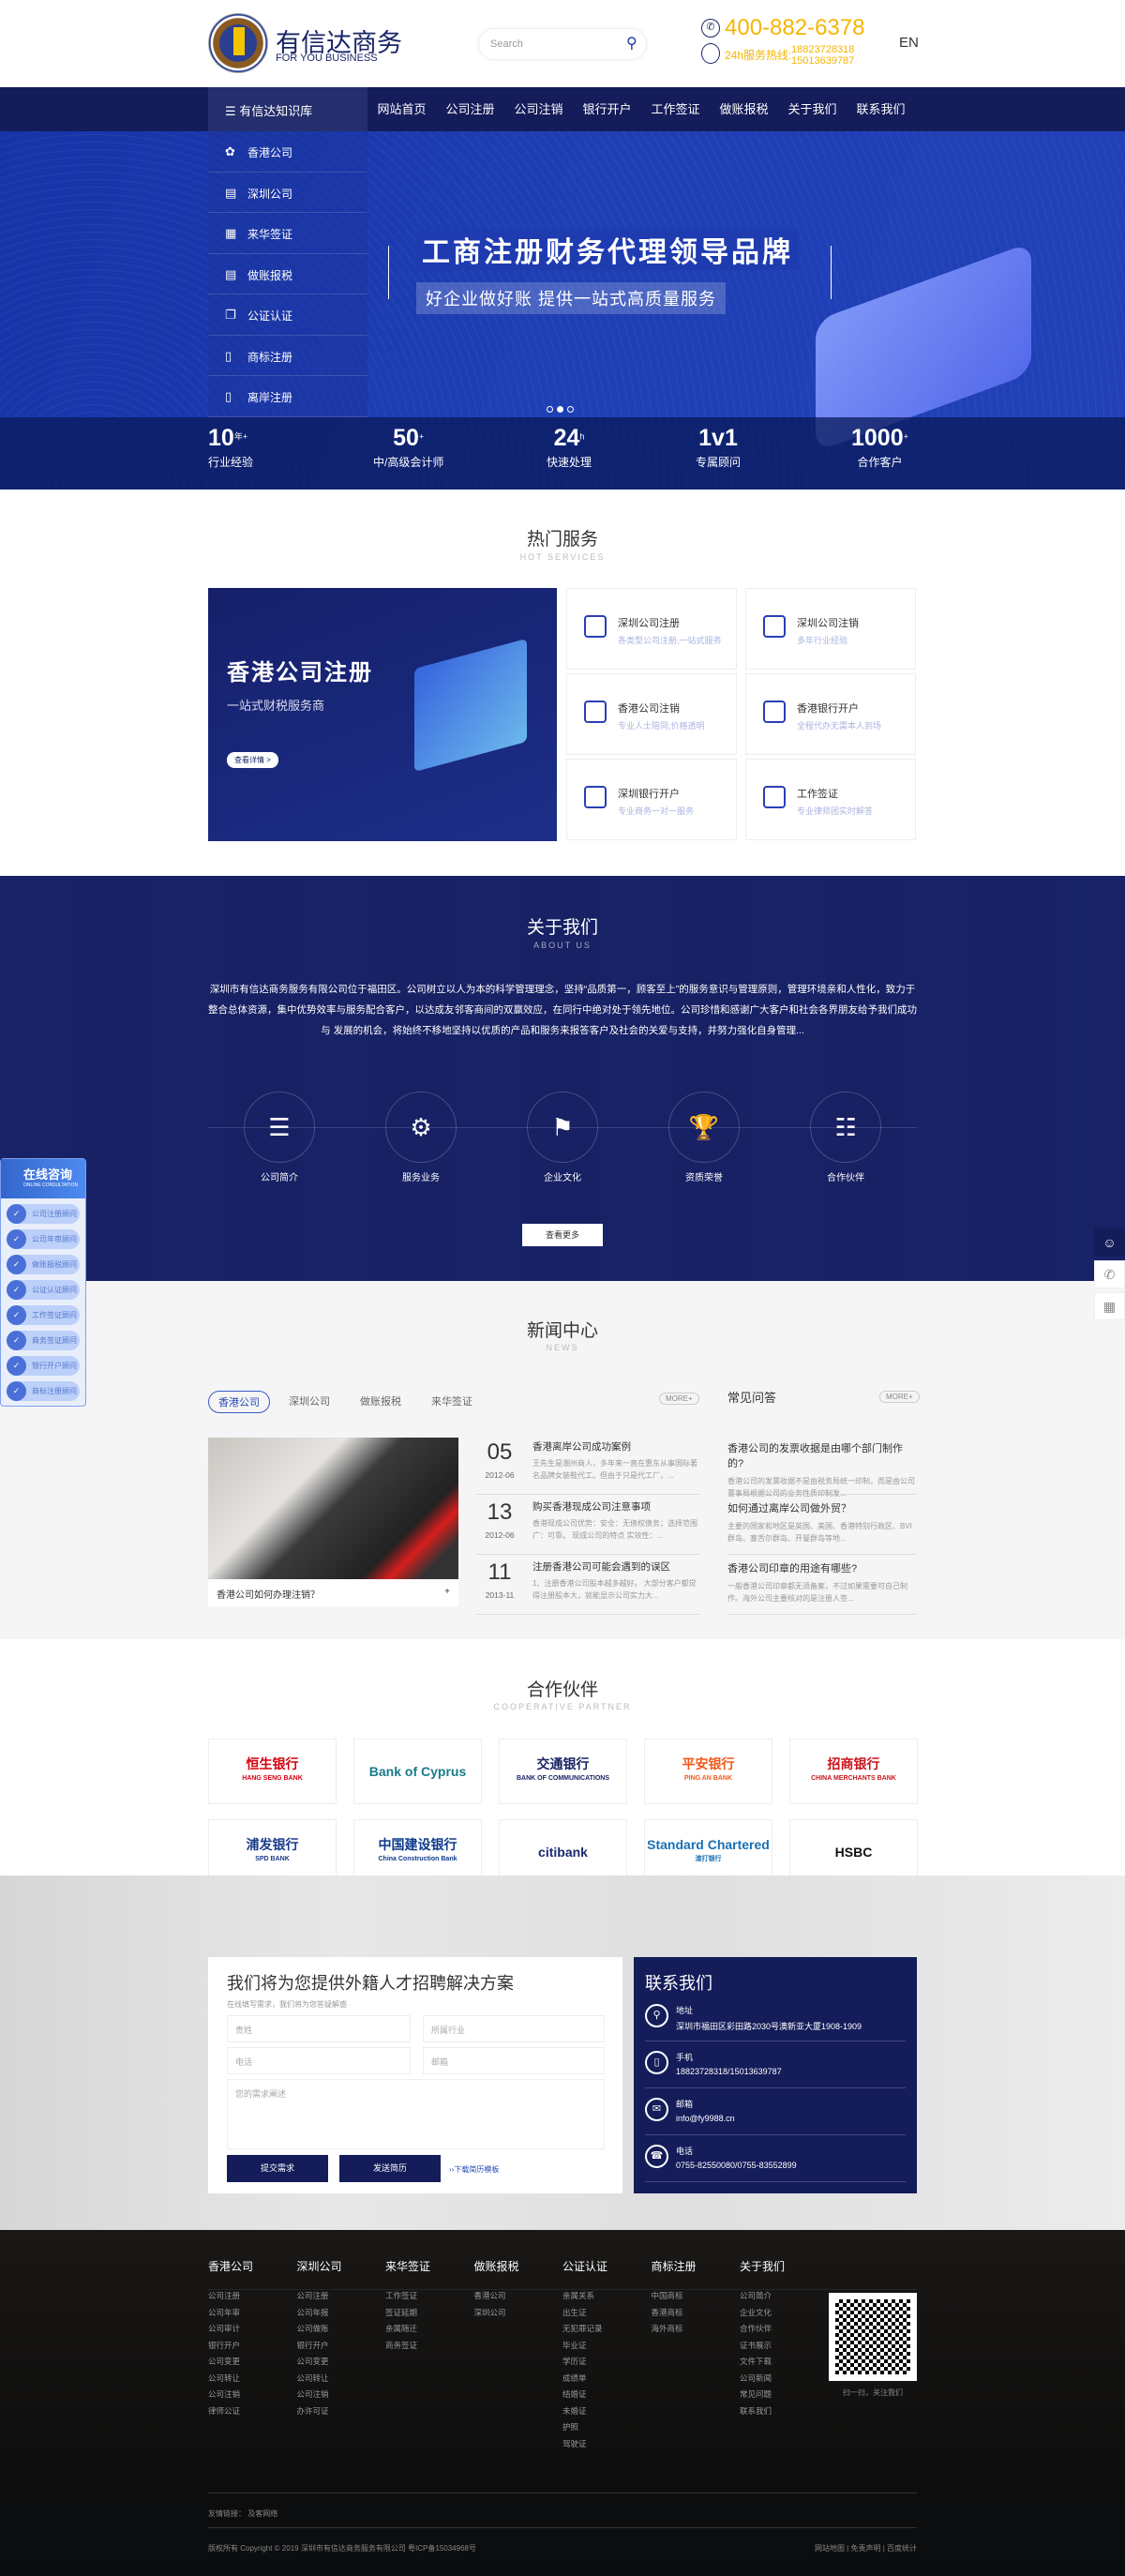 The image size is (1125, 2576). I want to click on footer-link: 亲属关系, so click(604, 2296).